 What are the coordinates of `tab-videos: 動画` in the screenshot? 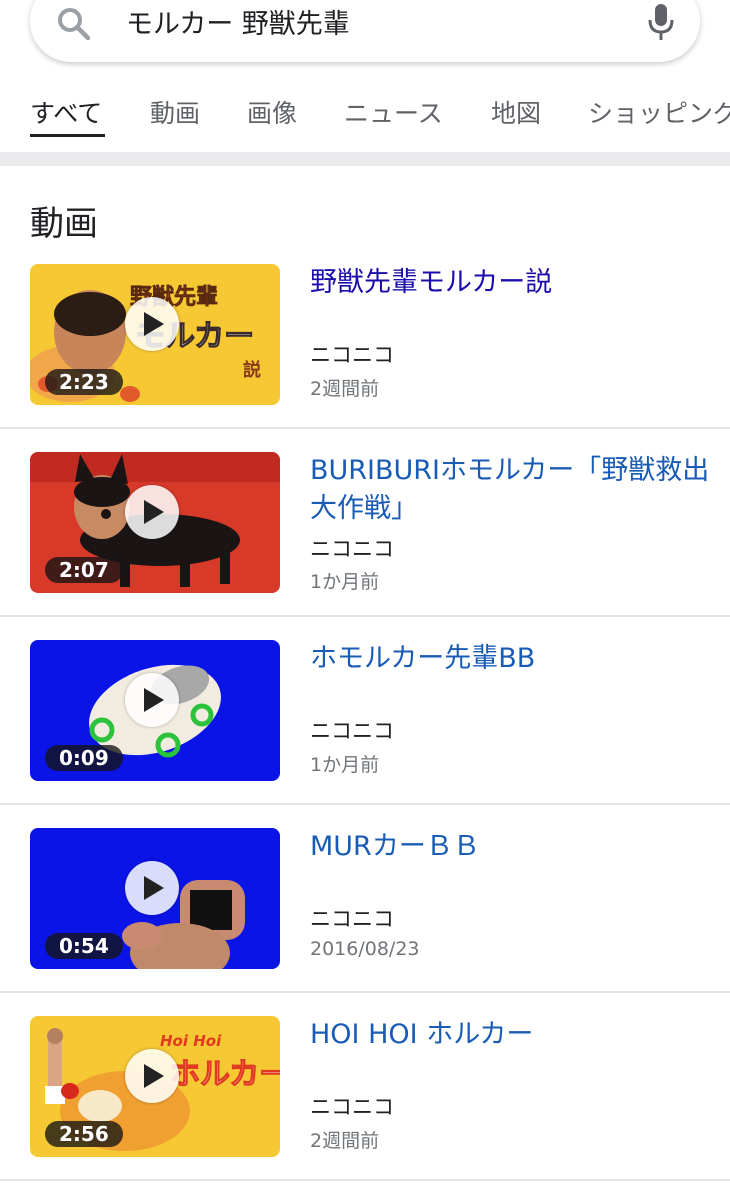 It's located at (175, 112).